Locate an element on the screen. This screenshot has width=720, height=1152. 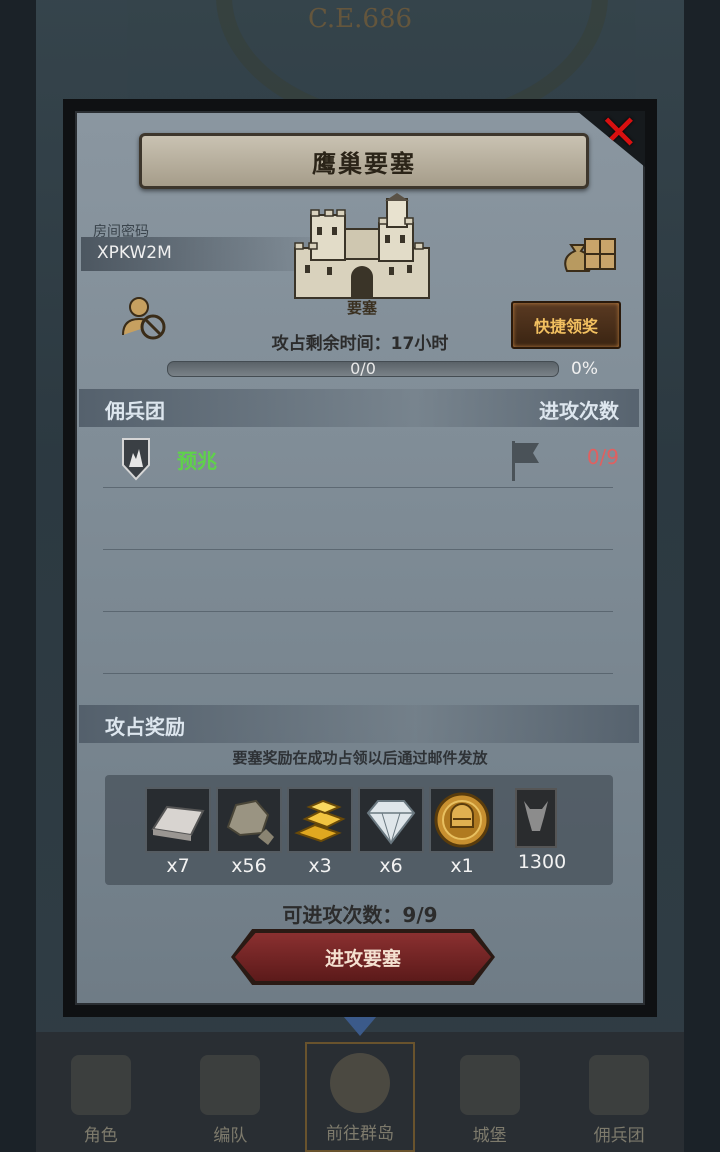
reward-quantity: 1300 is located at coordinates (542, 862).